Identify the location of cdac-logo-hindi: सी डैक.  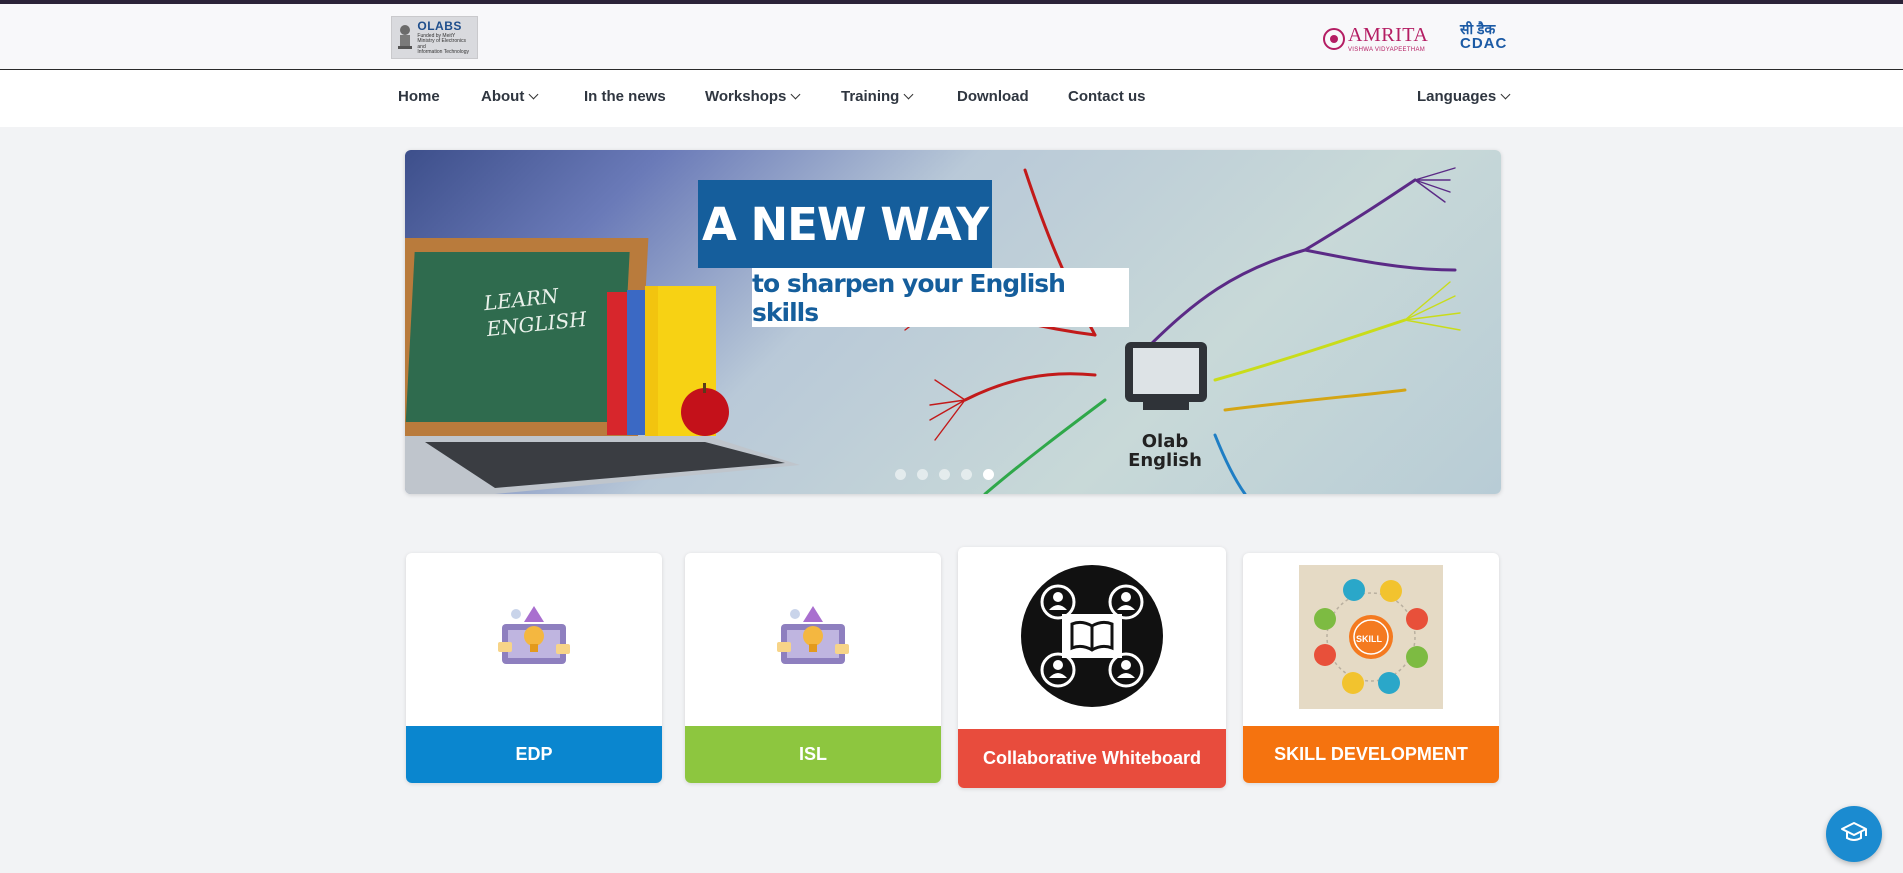
(1478, 29).